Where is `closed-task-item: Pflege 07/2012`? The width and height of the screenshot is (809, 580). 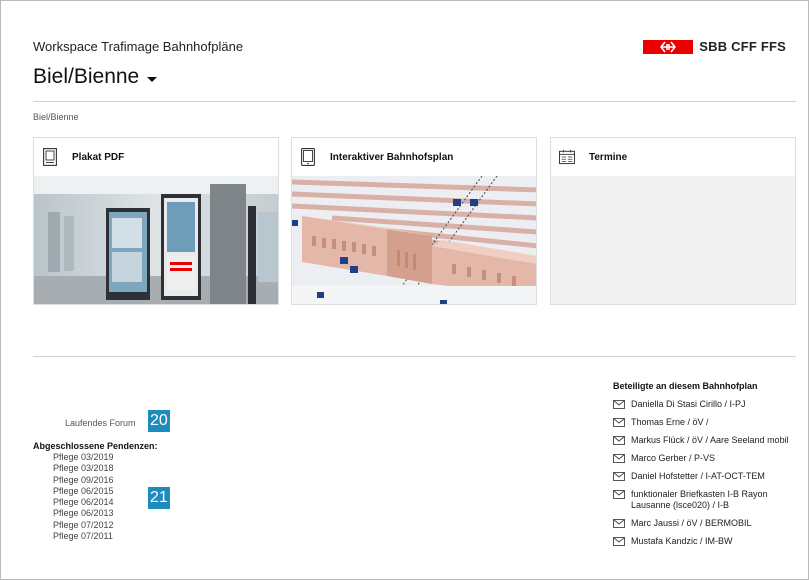 closed-task-item: Pflege 07/2012 is located at coordinates (83, 525).